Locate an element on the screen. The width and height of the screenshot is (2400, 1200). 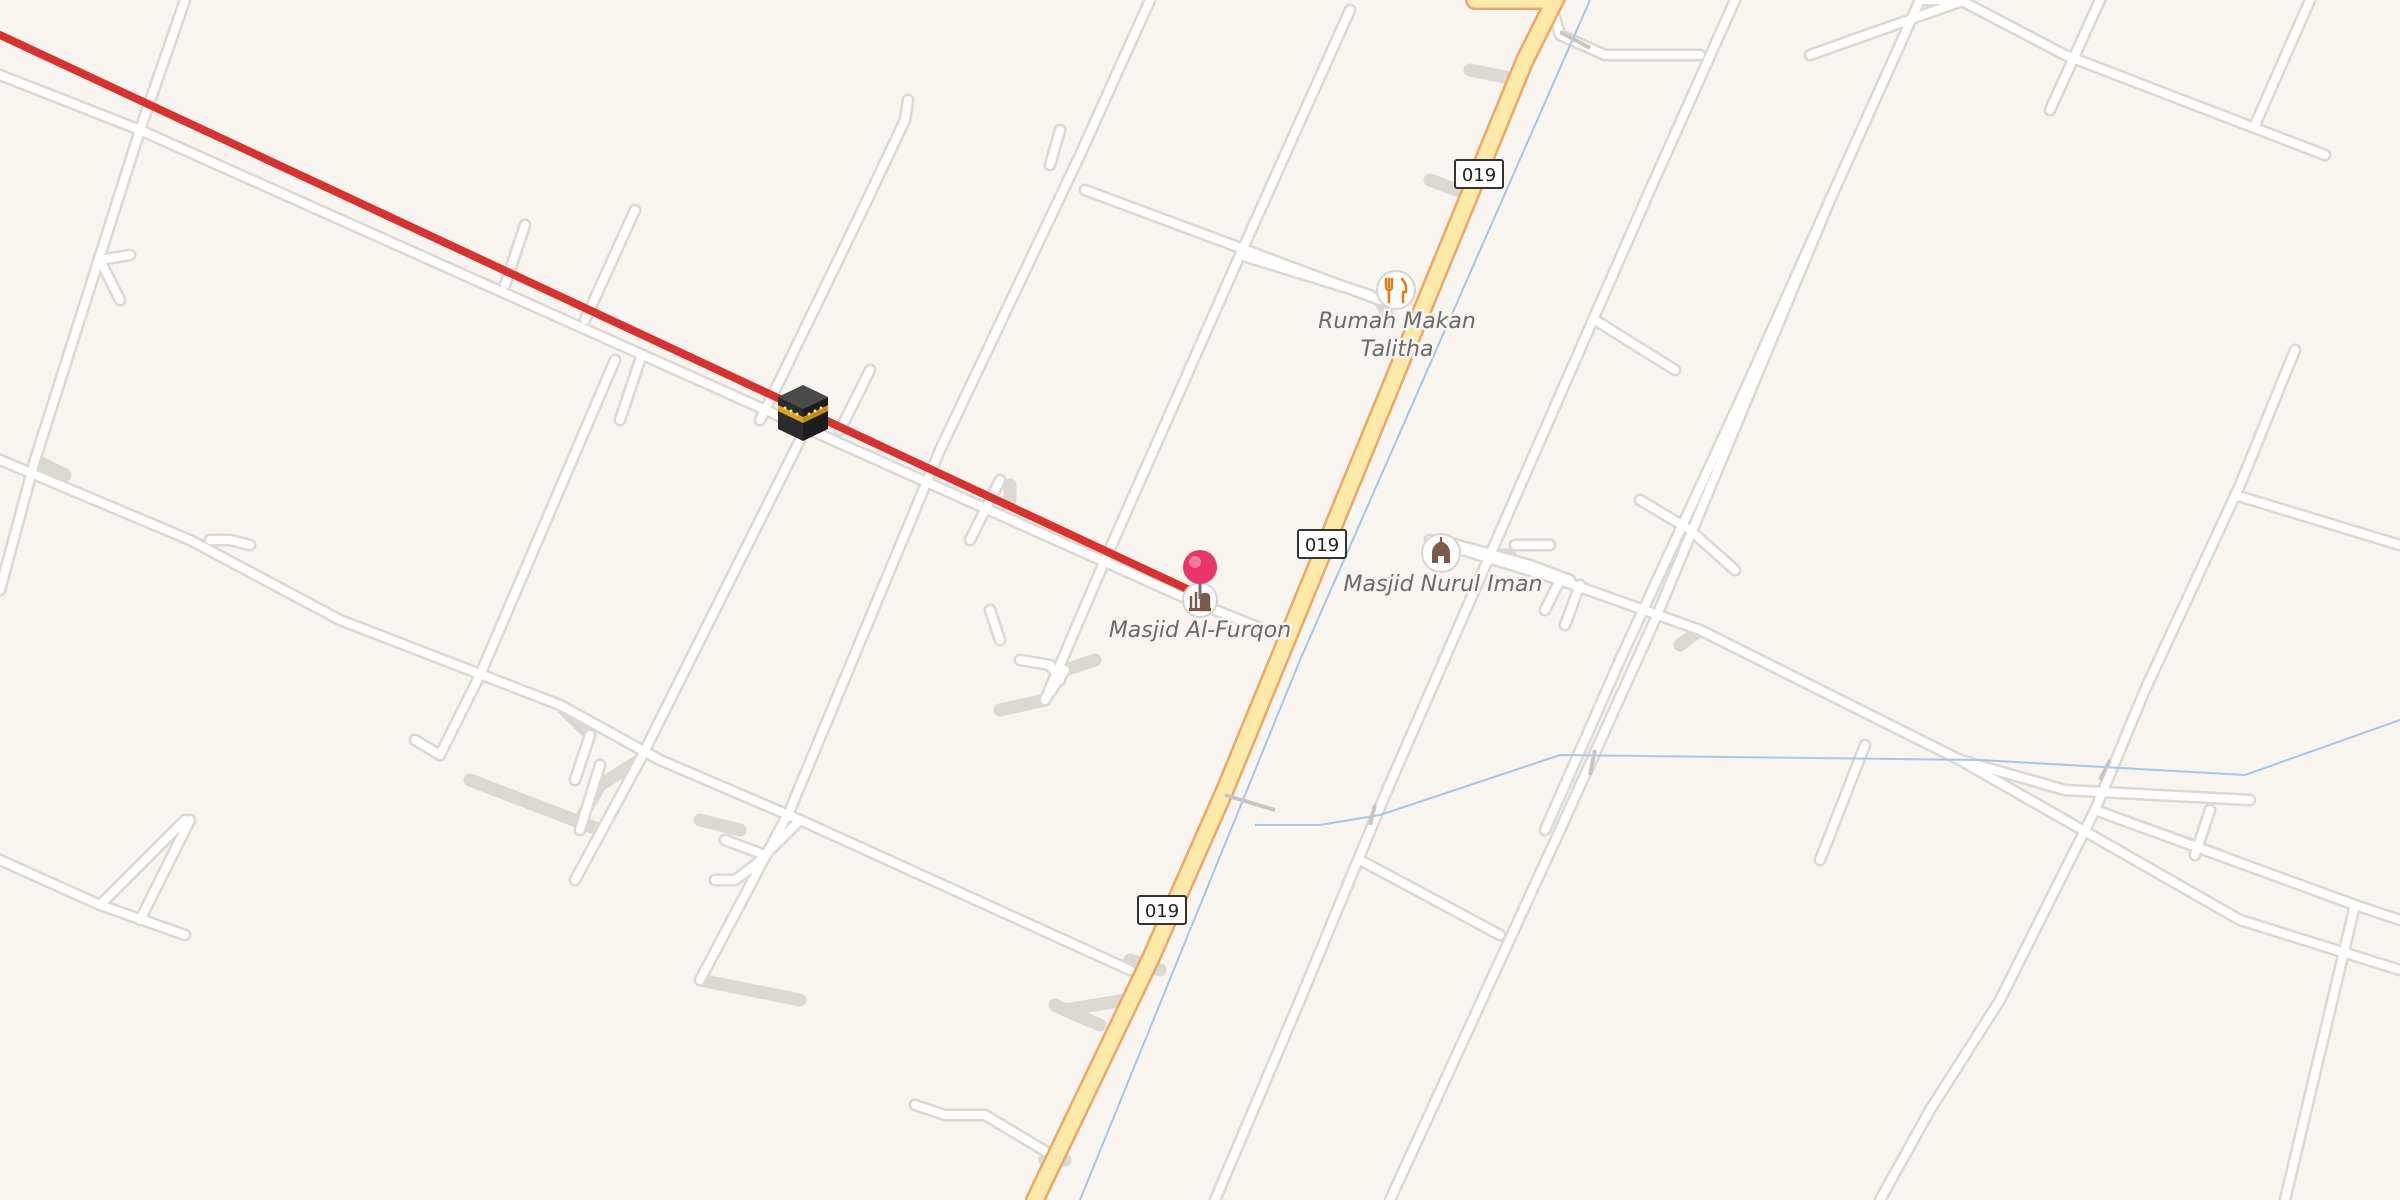
poi-label: Masjid Nurul Iman is located at coordinates (1443, 584).